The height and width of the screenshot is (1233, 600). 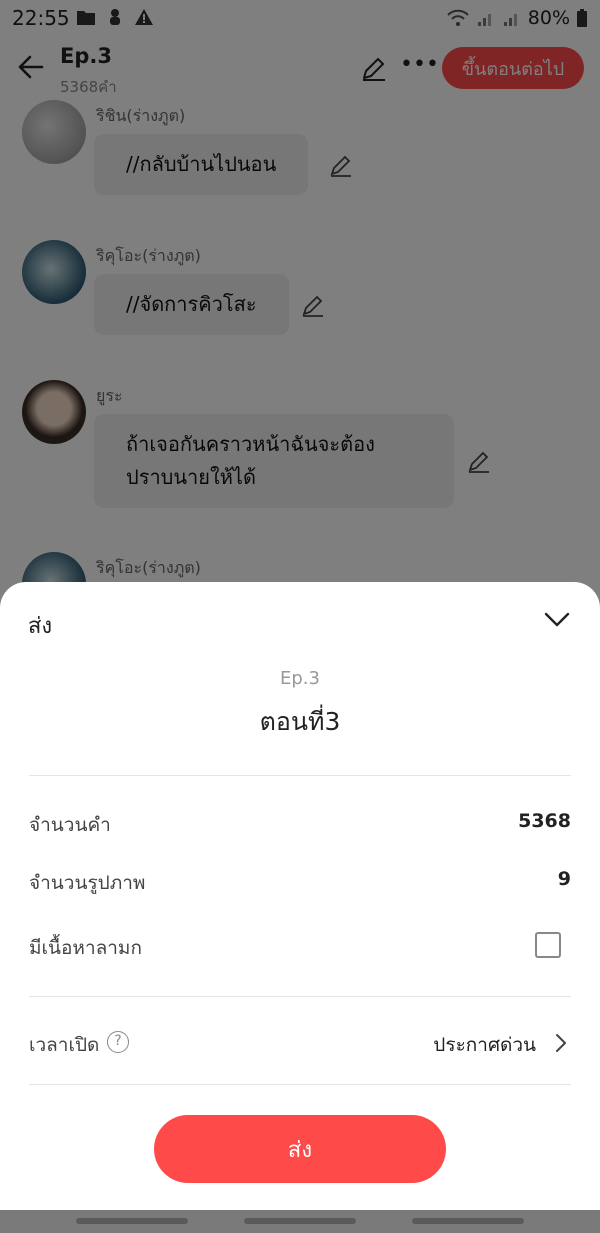 What do you see at coordinates (40, 626) in the screenshot?
I see `sheet-title: ส่ง` at bounding box center [40, 626].